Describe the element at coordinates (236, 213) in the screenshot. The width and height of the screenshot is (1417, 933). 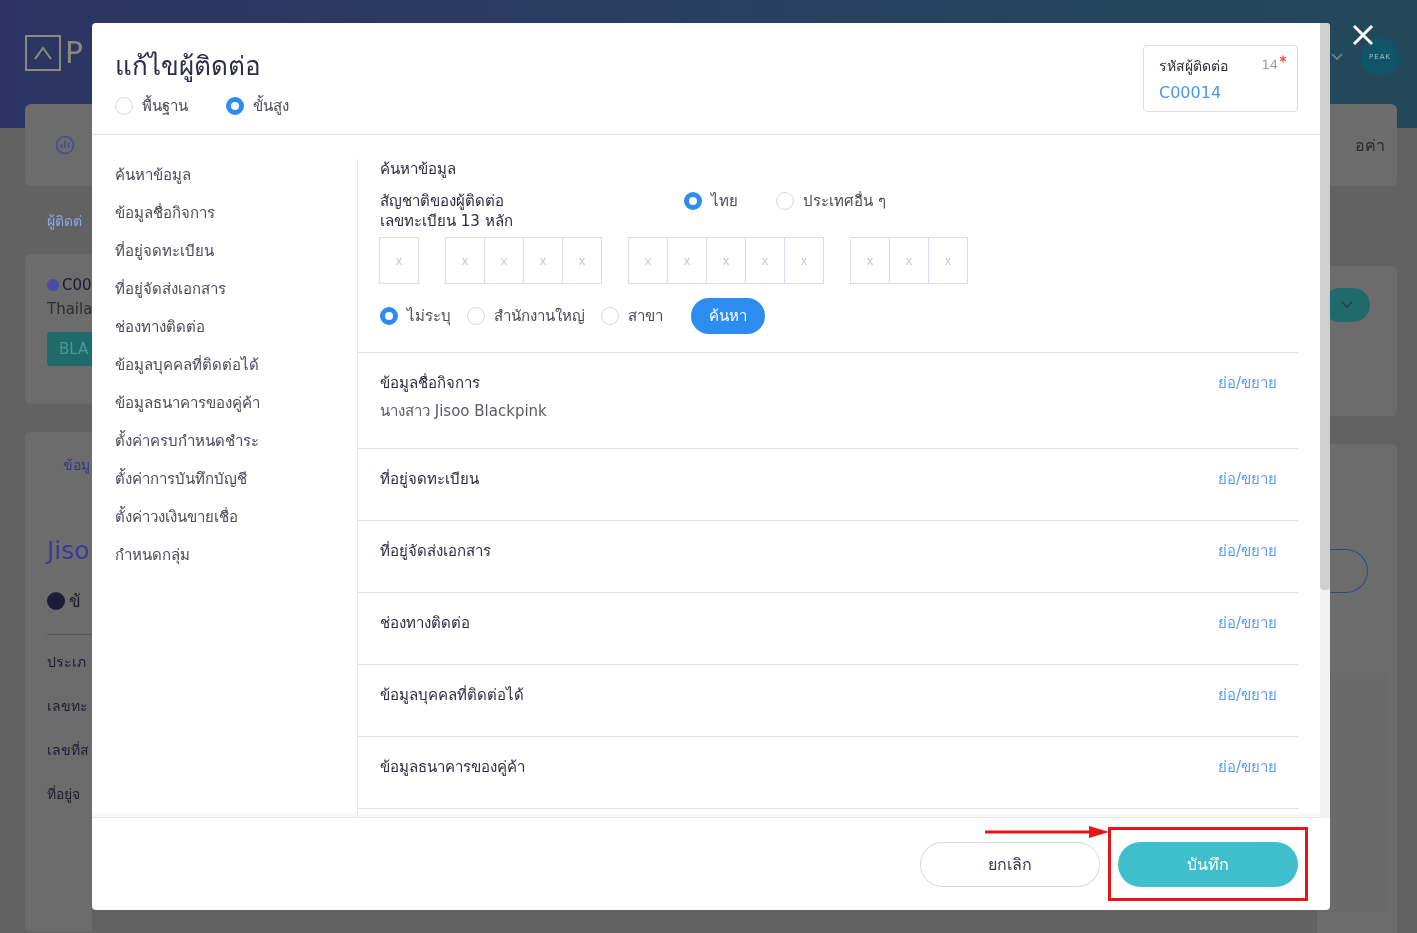
I see `nav-link: ข้อมูลชื่อกิจการ` at that location.